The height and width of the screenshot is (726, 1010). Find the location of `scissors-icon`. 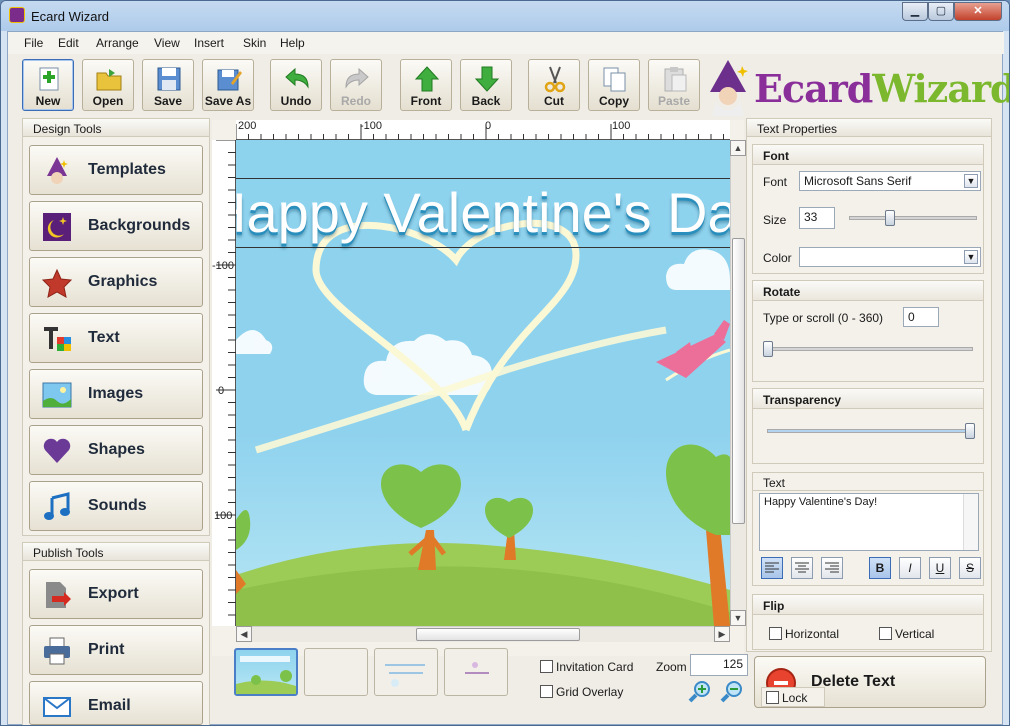

scissors-icon is located at coordinates (555, 79).